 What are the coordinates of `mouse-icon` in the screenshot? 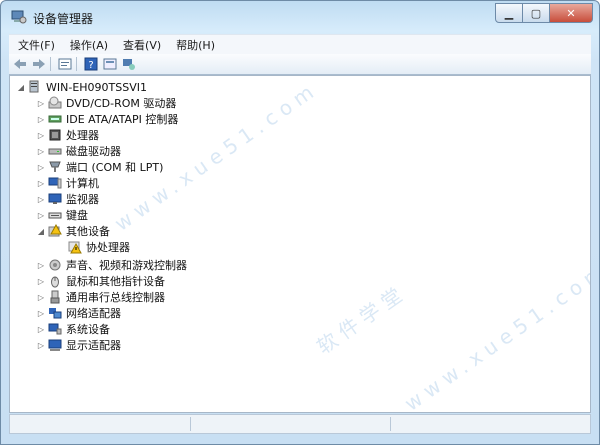 It's located at (55, 282).